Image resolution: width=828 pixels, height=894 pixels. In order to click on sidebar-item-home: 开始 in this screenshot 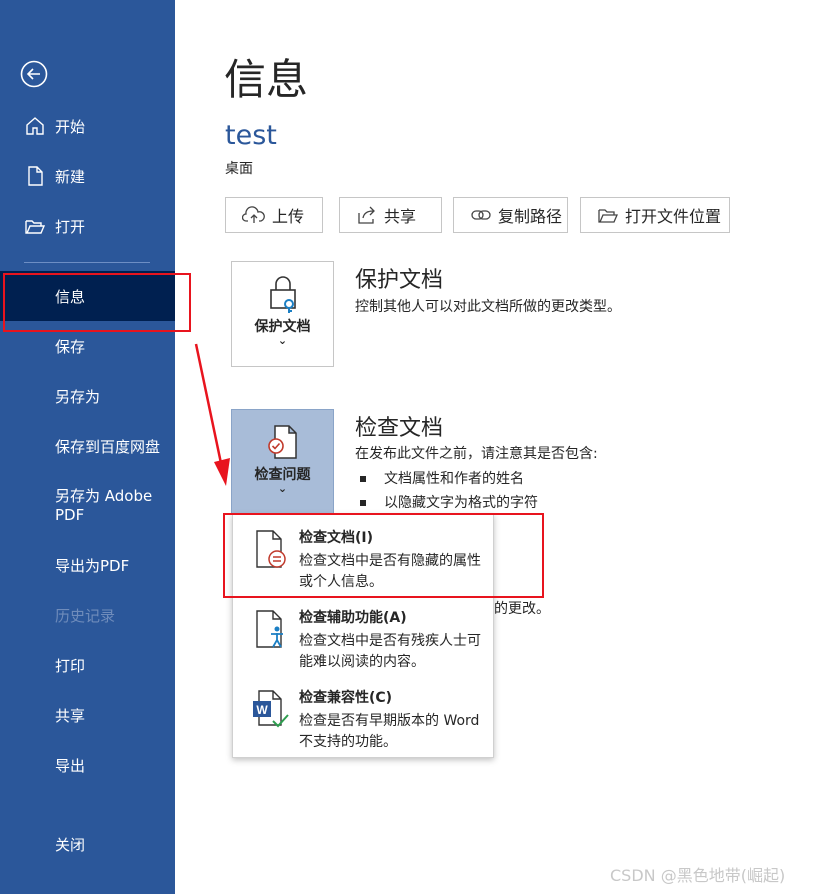, I will do `click(87, 126)`.